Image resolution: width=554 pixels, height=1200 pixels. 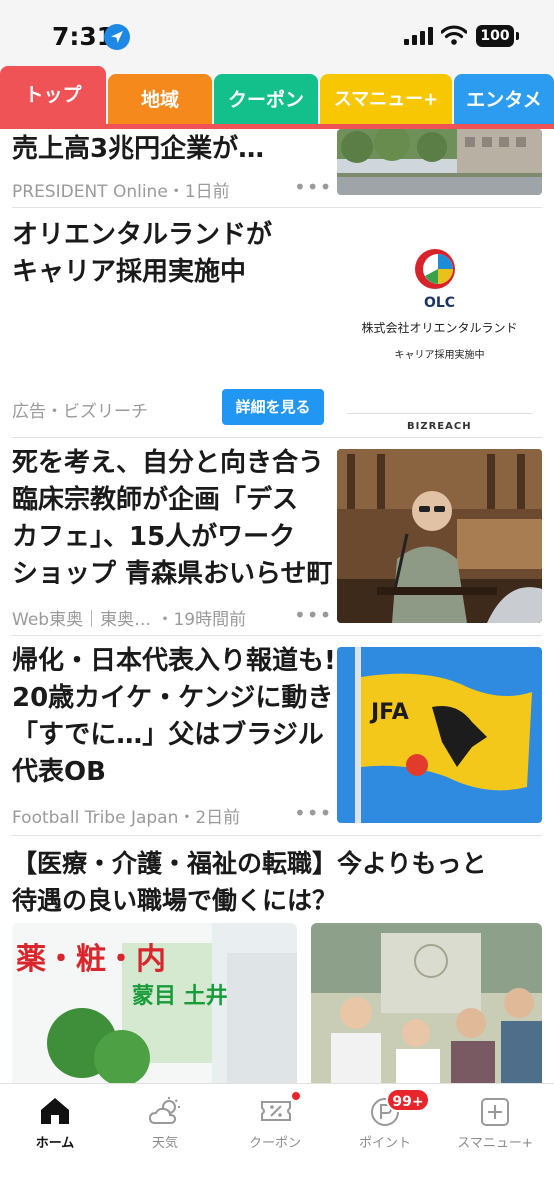 I want to click on nav-smartnews-plus: スマニュー+, so click(x=495, y=1124).